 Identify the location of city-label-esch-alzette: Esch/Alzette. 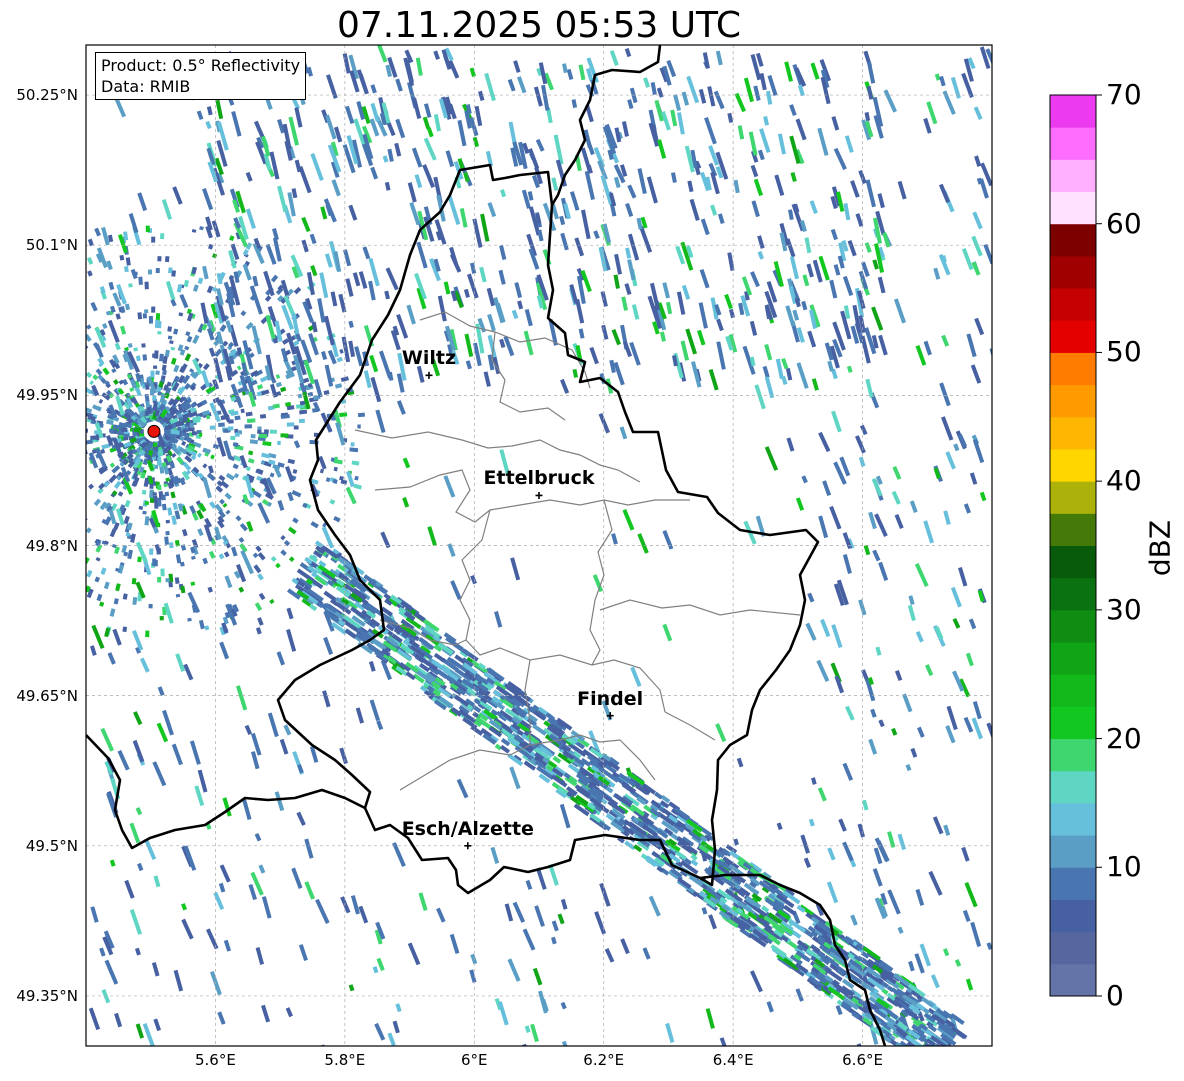
(467, 828).